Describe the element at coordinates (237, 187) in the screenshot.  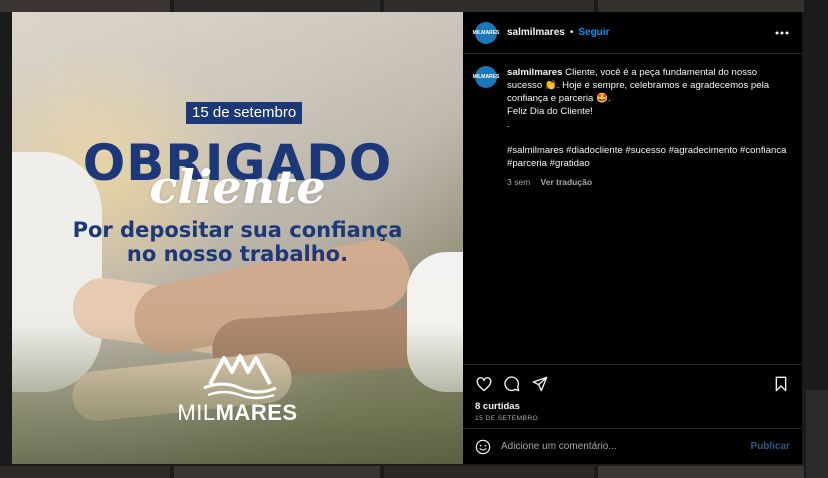
I see `headline-script-text: cliente` at that location.